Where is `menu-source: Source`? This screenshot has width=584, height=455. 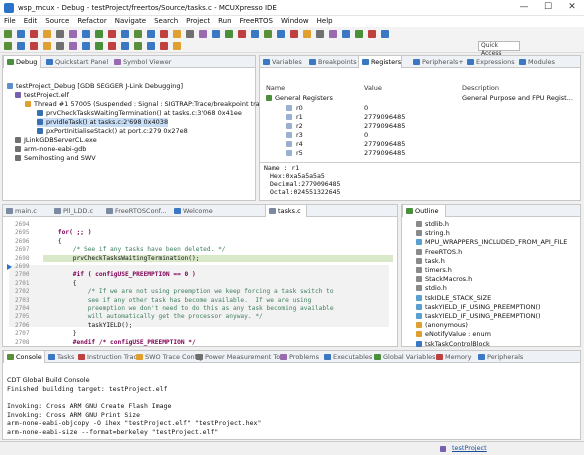 menu-source: Source is located at coordinates (57, 21).